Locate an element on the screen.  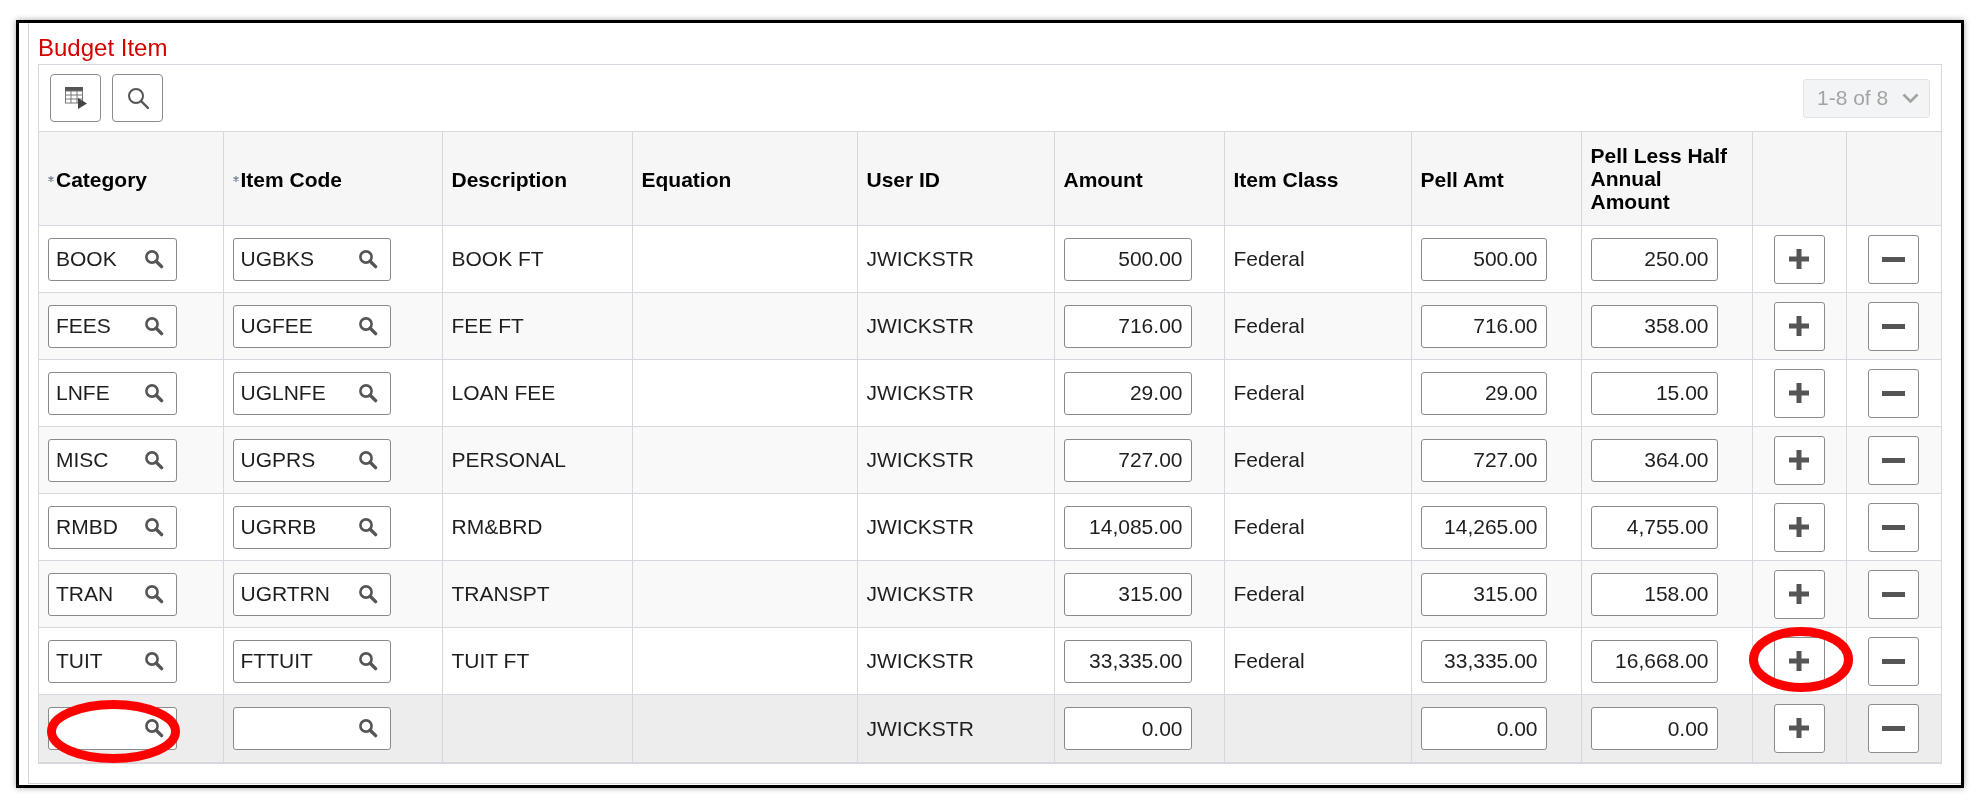
column-header: Equation is located at coordinates (686, 179).